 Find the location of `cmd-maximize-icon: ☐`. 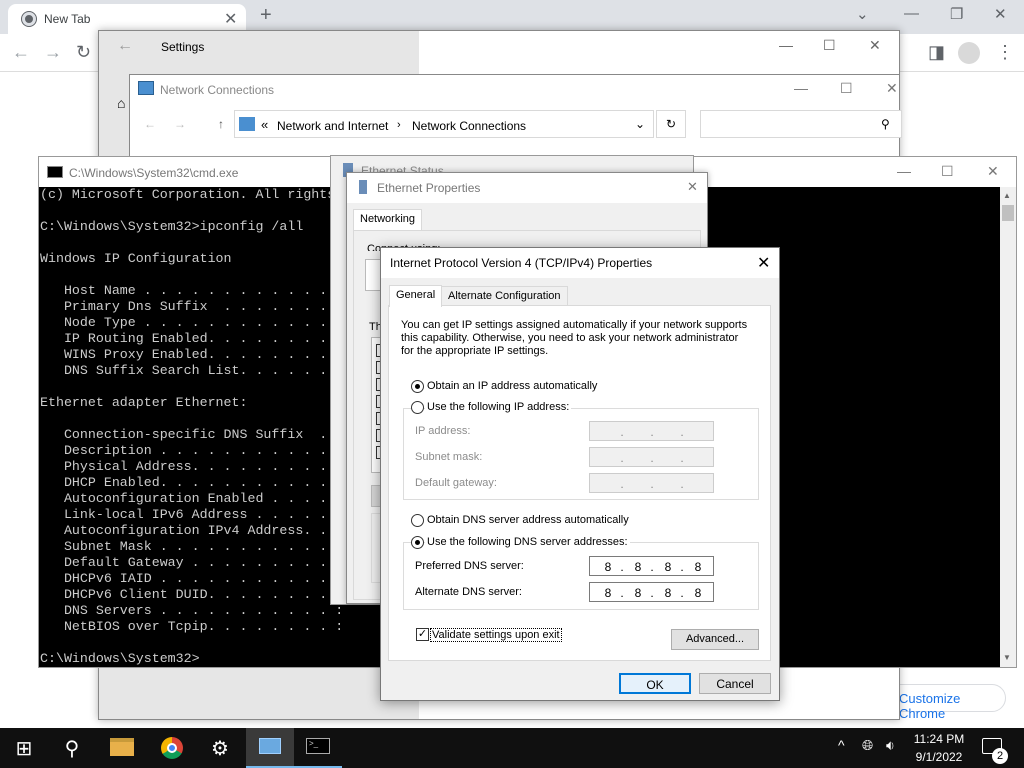

cmd-maximize-icon: ☐ is located at coordinates (947, 171).